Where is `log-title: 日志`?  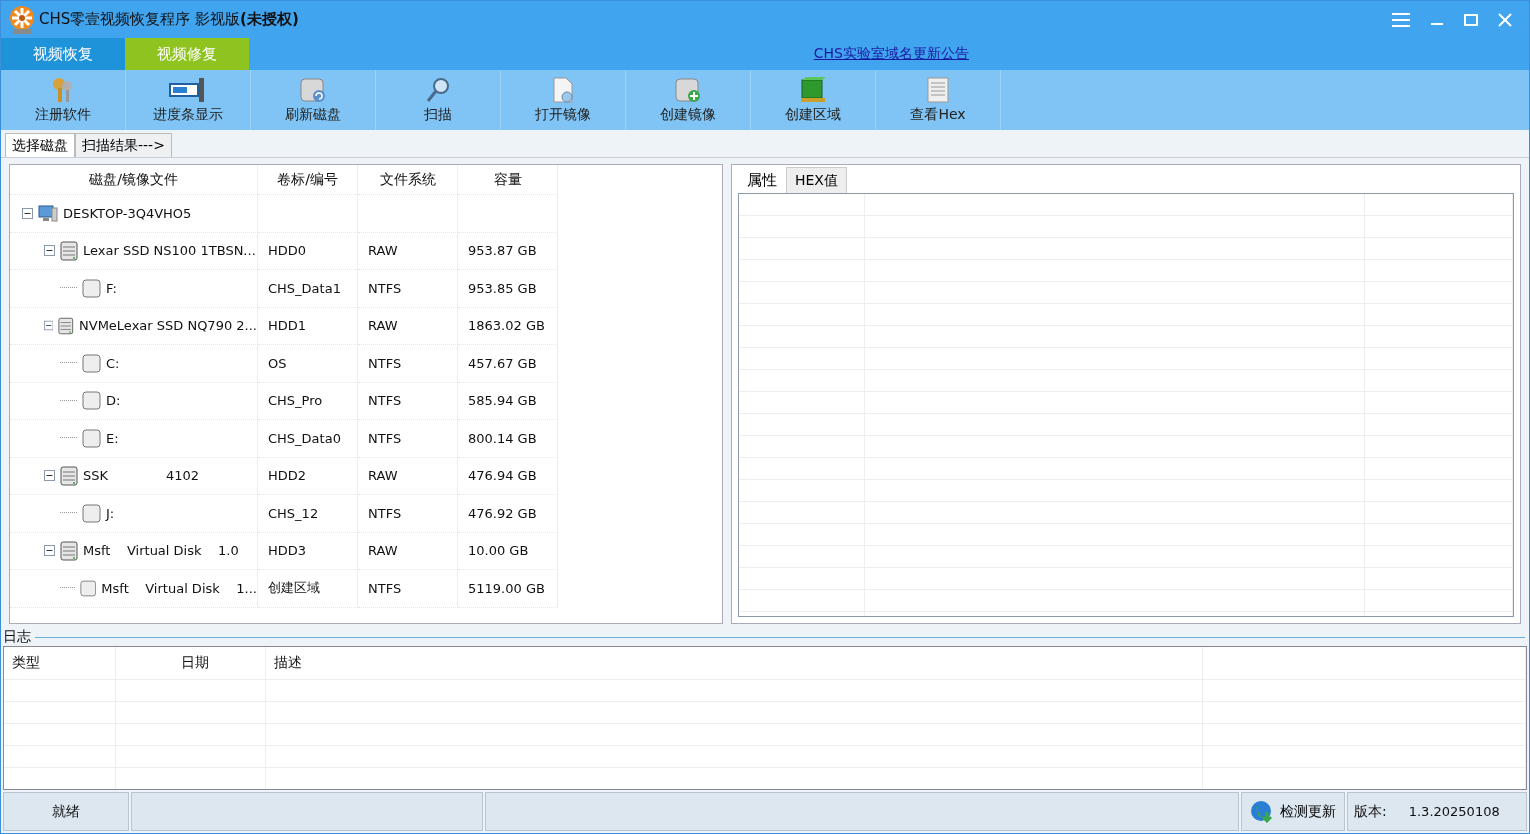
log-title: 日志 is located at coordinates (17, 637).